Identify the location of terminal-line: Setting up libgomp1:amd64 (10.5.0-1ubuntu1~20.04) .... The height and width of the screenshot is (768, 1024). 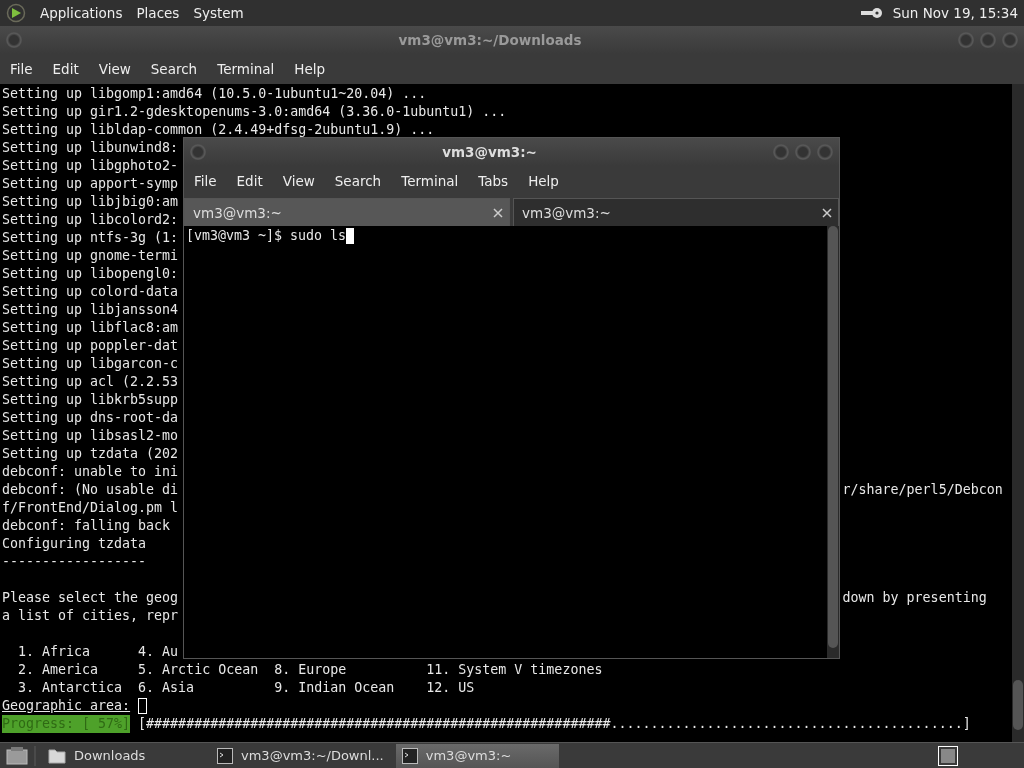
(214, 94).